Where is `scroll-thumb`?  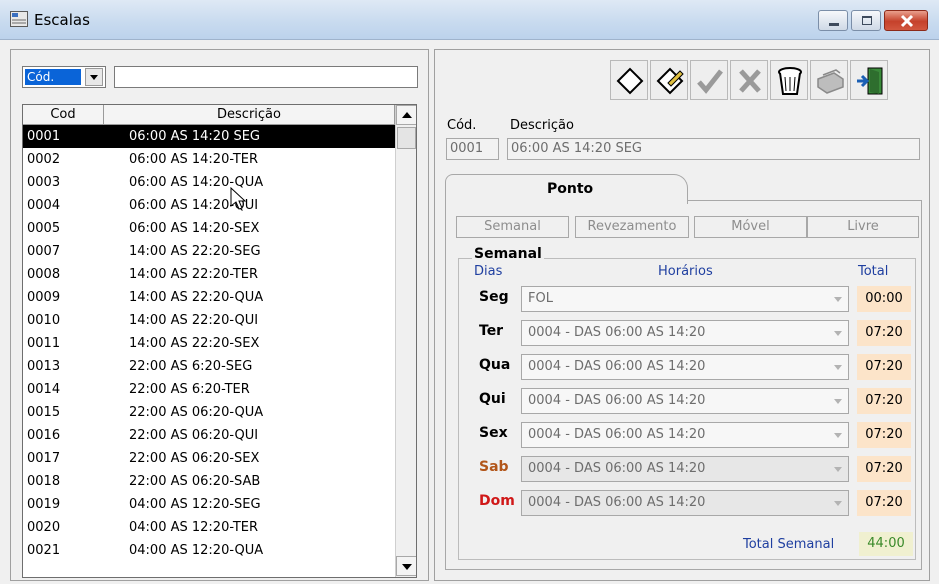 scroll-thumb is located at coordinates (406, 138).